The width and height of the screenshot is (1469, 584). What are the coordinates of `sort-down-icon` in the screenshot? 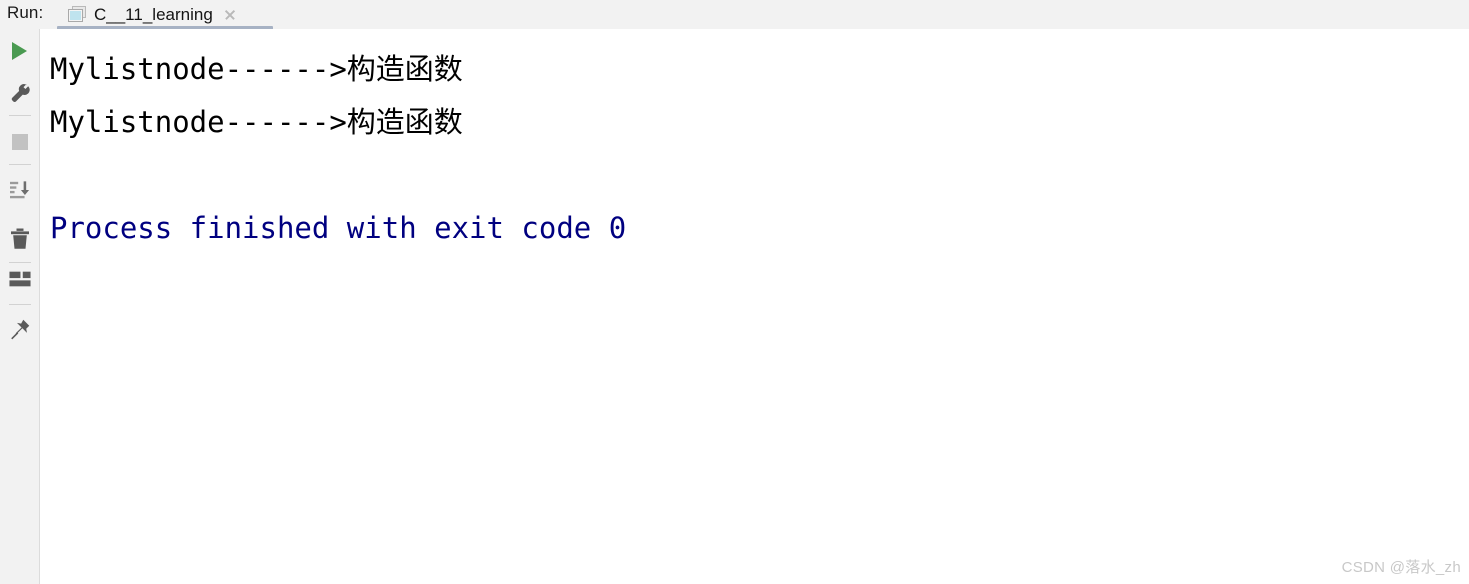 It's located at (19, 190).